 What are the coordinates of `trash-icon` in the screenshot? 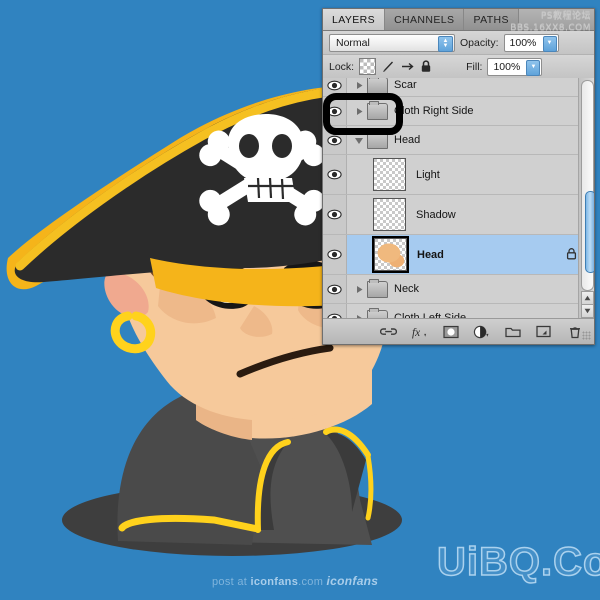 It's located at (574, 331).